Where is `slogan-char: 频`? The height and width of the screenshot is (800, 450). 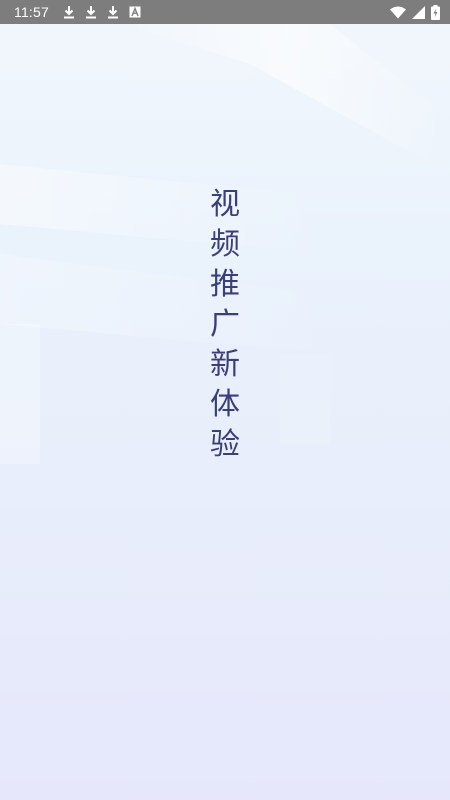 slogan-char: 频 is located at coordinates (225, 244).